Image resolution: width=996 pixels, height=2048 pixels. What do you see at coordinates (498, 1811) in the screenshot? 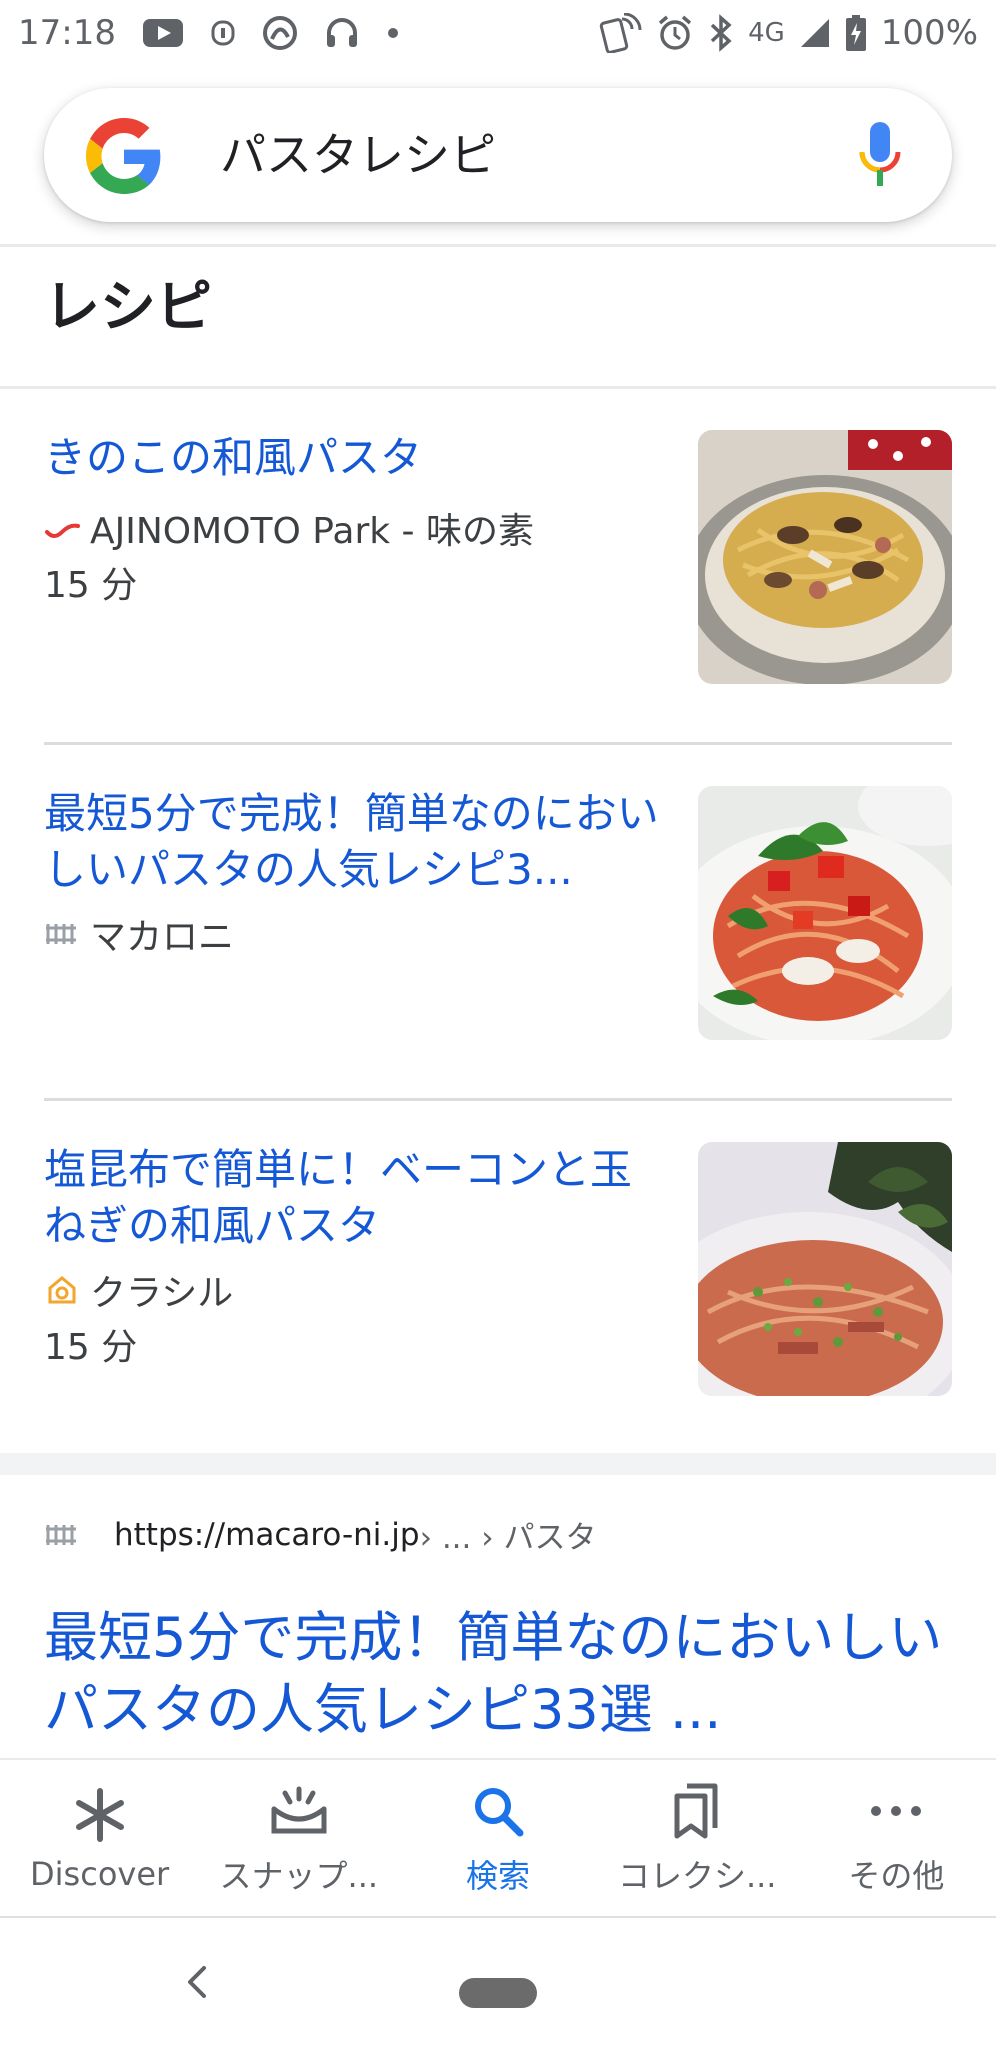
I see `search-icon` at bounding box center [498, 1811].